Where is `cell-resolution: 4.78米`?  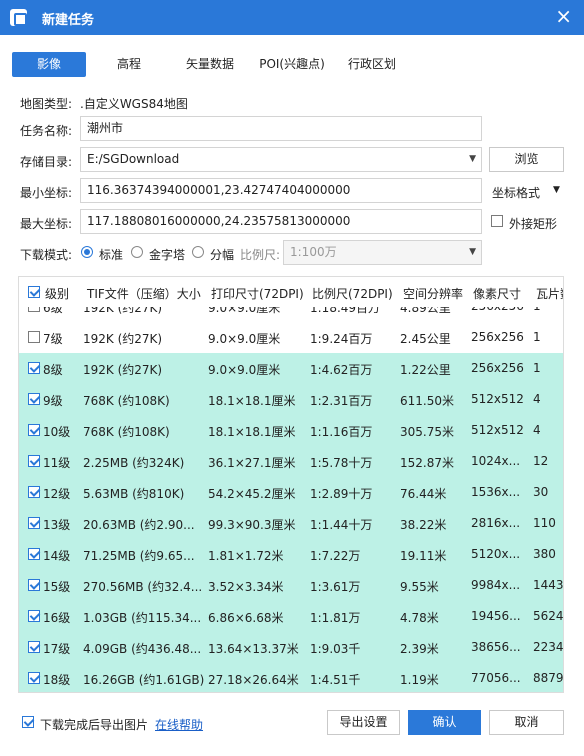 cell-resolution: 4.78米 is located at coordinates (419, 618).